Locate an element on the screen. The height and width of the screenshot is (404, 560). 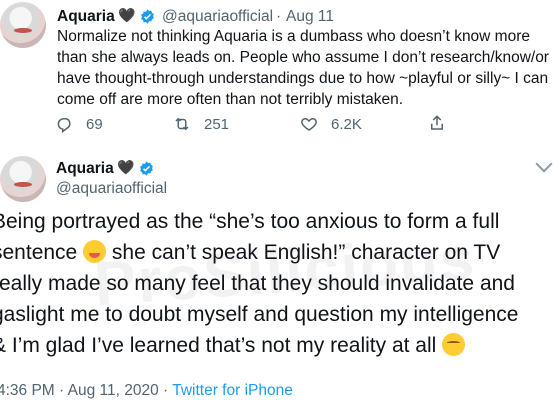
like-button: 6.2K is located at coordinates (330, 124).